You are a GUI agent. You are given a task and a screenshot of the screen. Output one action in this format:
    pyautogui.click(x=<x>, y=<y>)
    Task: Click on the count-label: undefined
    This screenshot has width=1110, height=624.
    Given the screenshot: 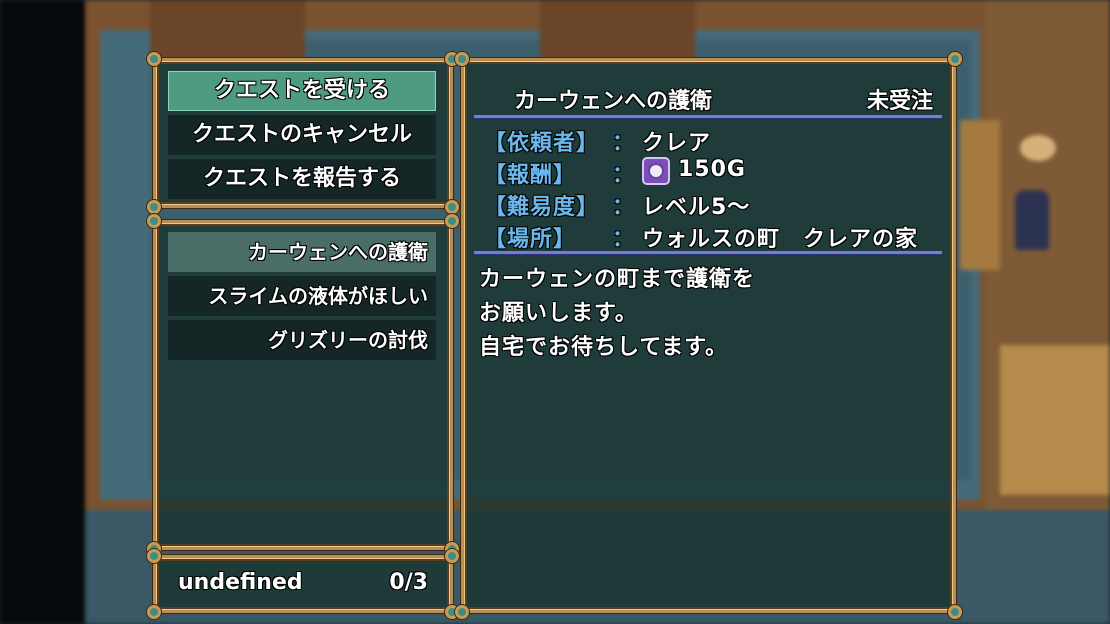 What is the action you would take?
    pyautogui.click(x=240, y=582)
    